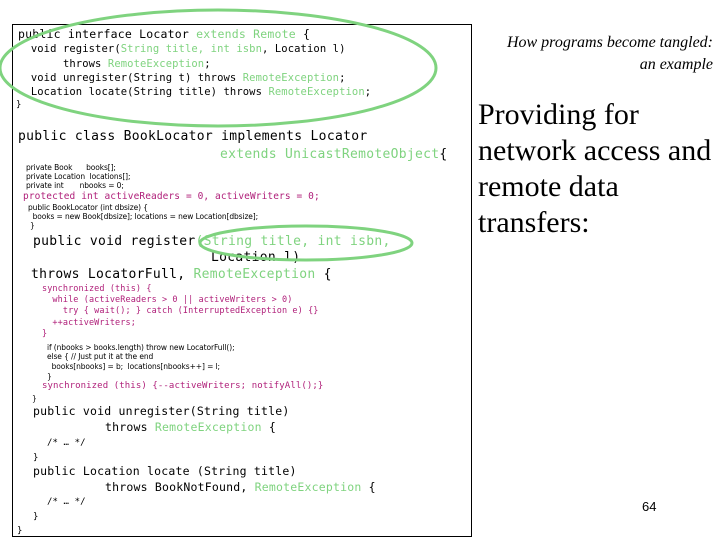  What do you see at coordinates (69, 49) in the screenshot?
I see `code-text: void register(` at bounding box center [69, 49].